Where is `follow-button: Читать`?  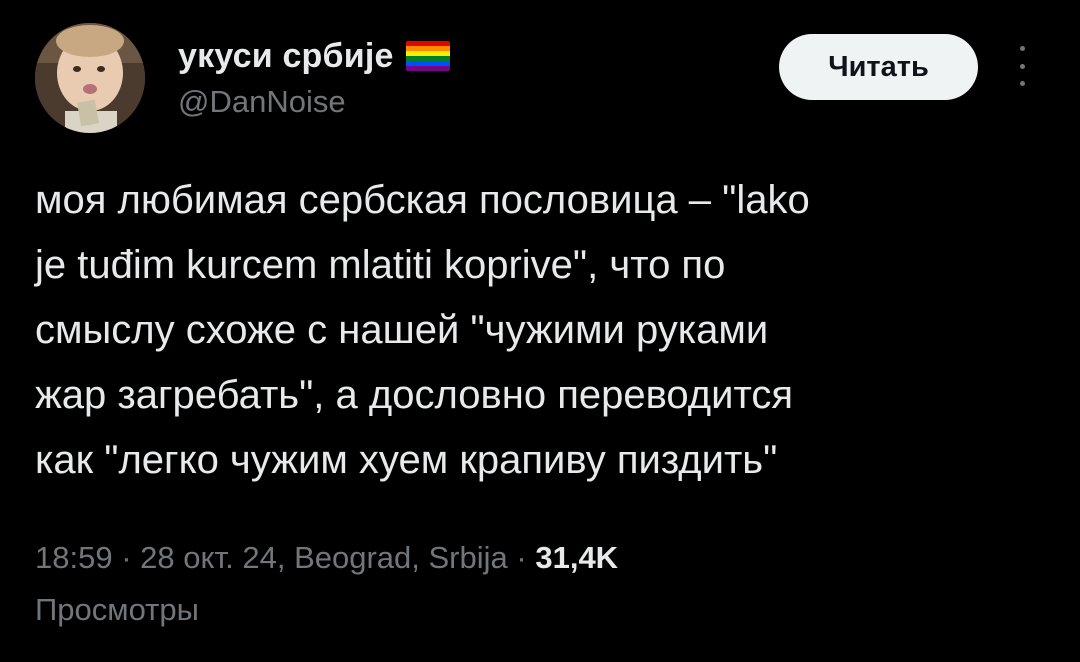 follow-button: Читать is located at coordinates (878, 67).